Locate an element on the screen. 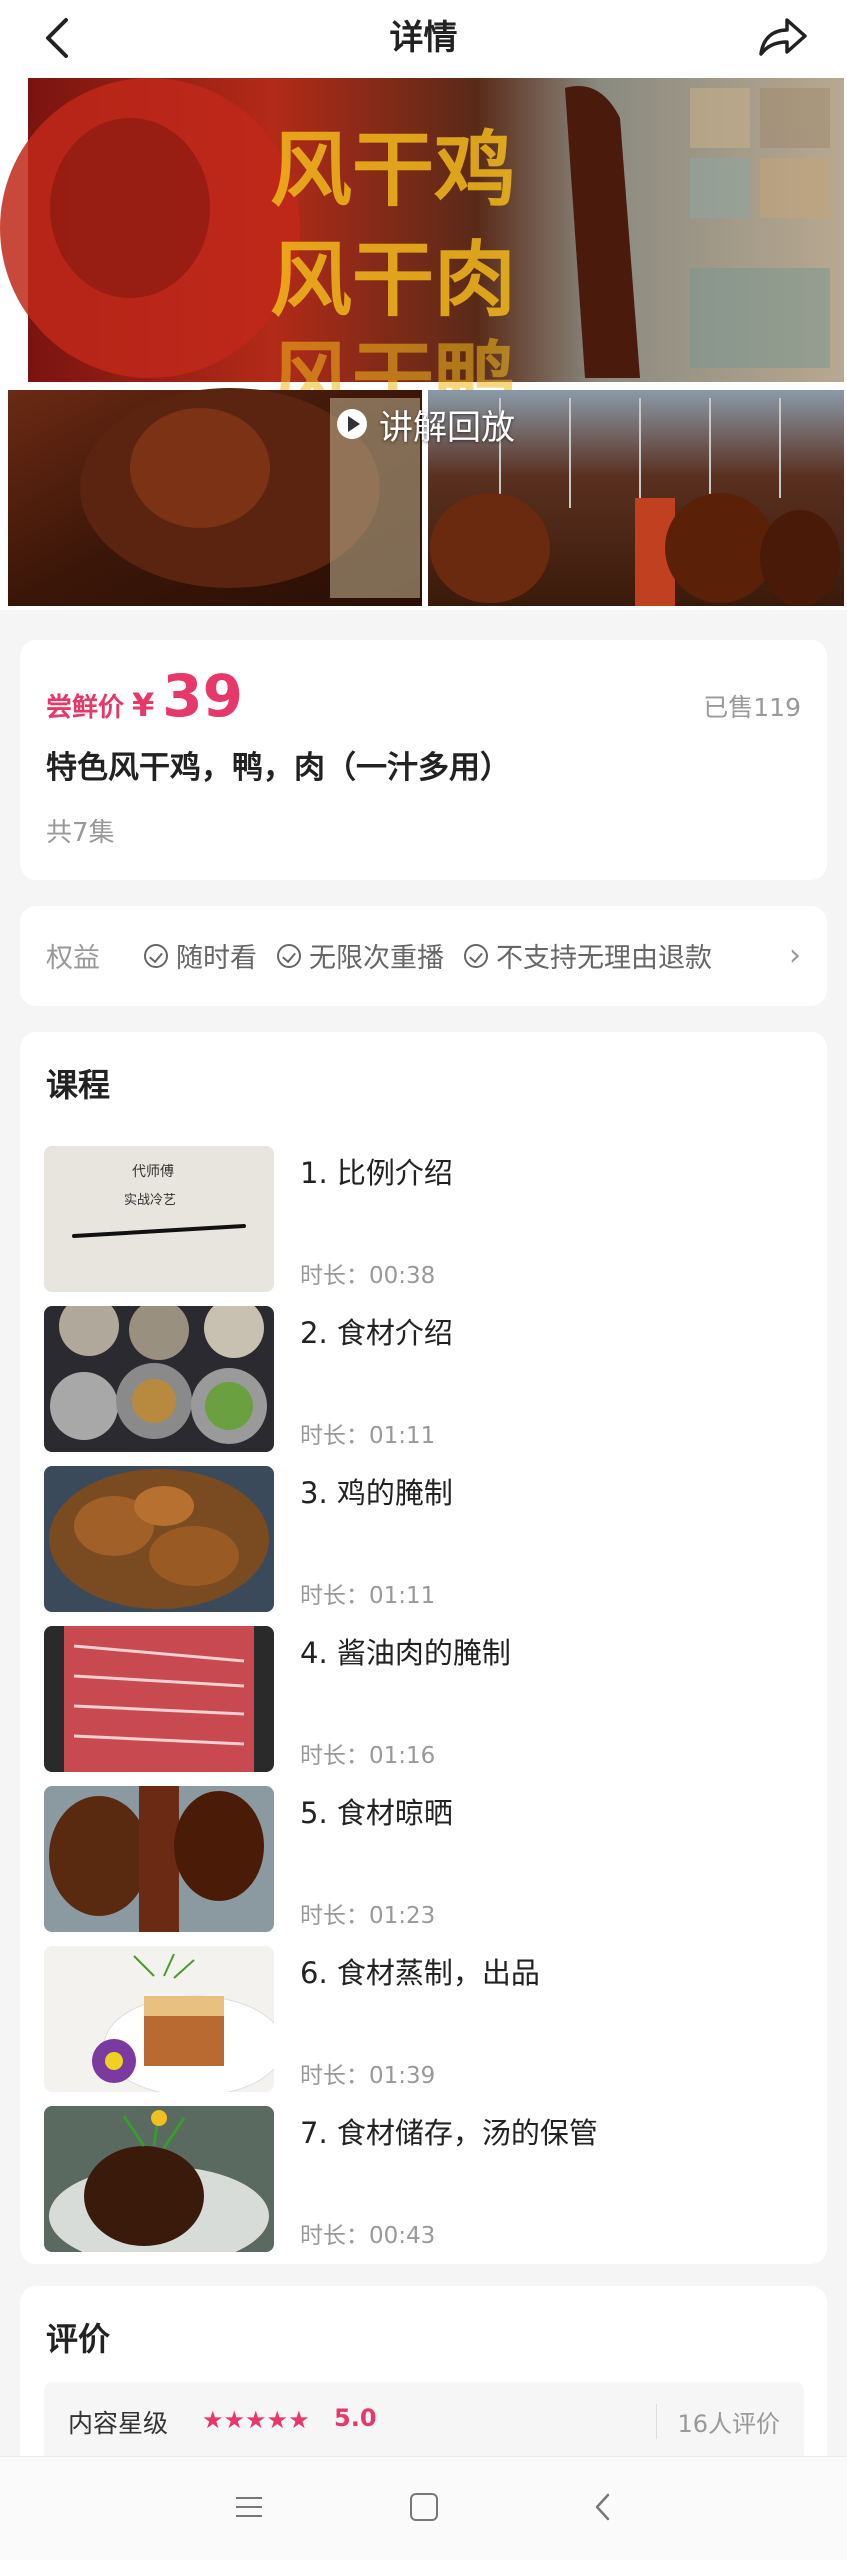 The width and height of the screenshot is (847, 2560). review-count: 16人评价 is located at coordinates (718, 2421).